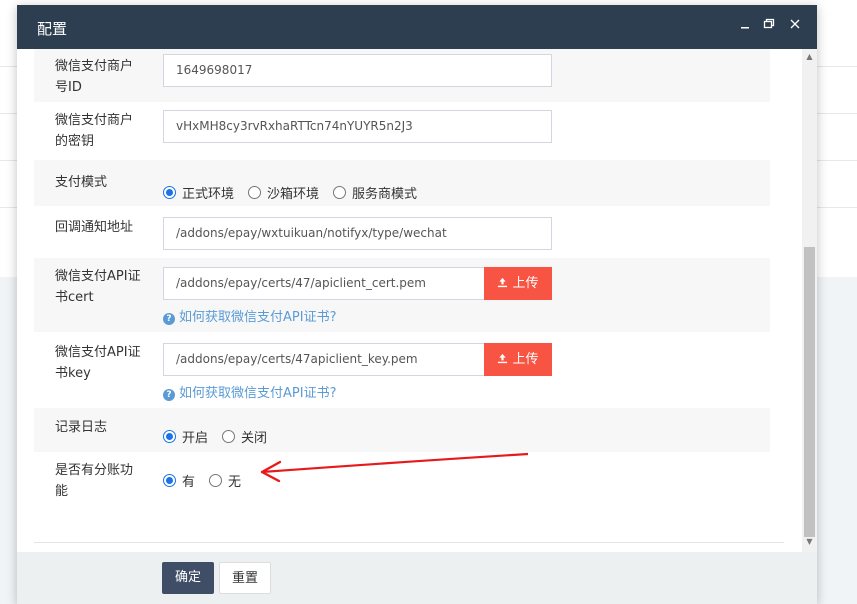  I want to click on merchant-key-input: vHxMH8cy3rvRxhaRTTcn74nYUYR5n2J3, so click(357, 126).